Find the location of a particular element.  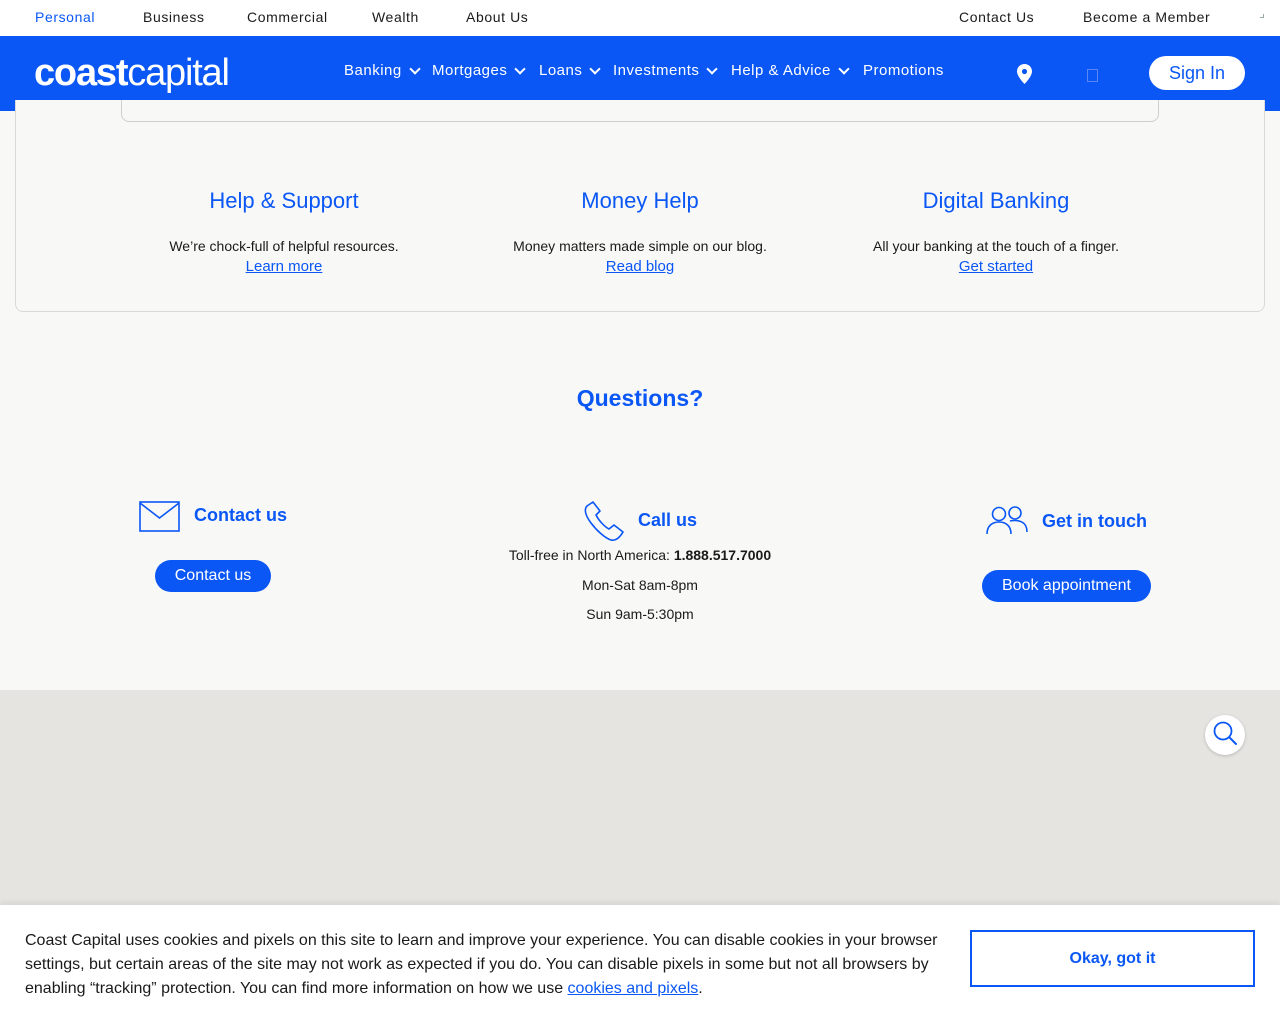

inner-card-edge is located at coordinates (640, 111).